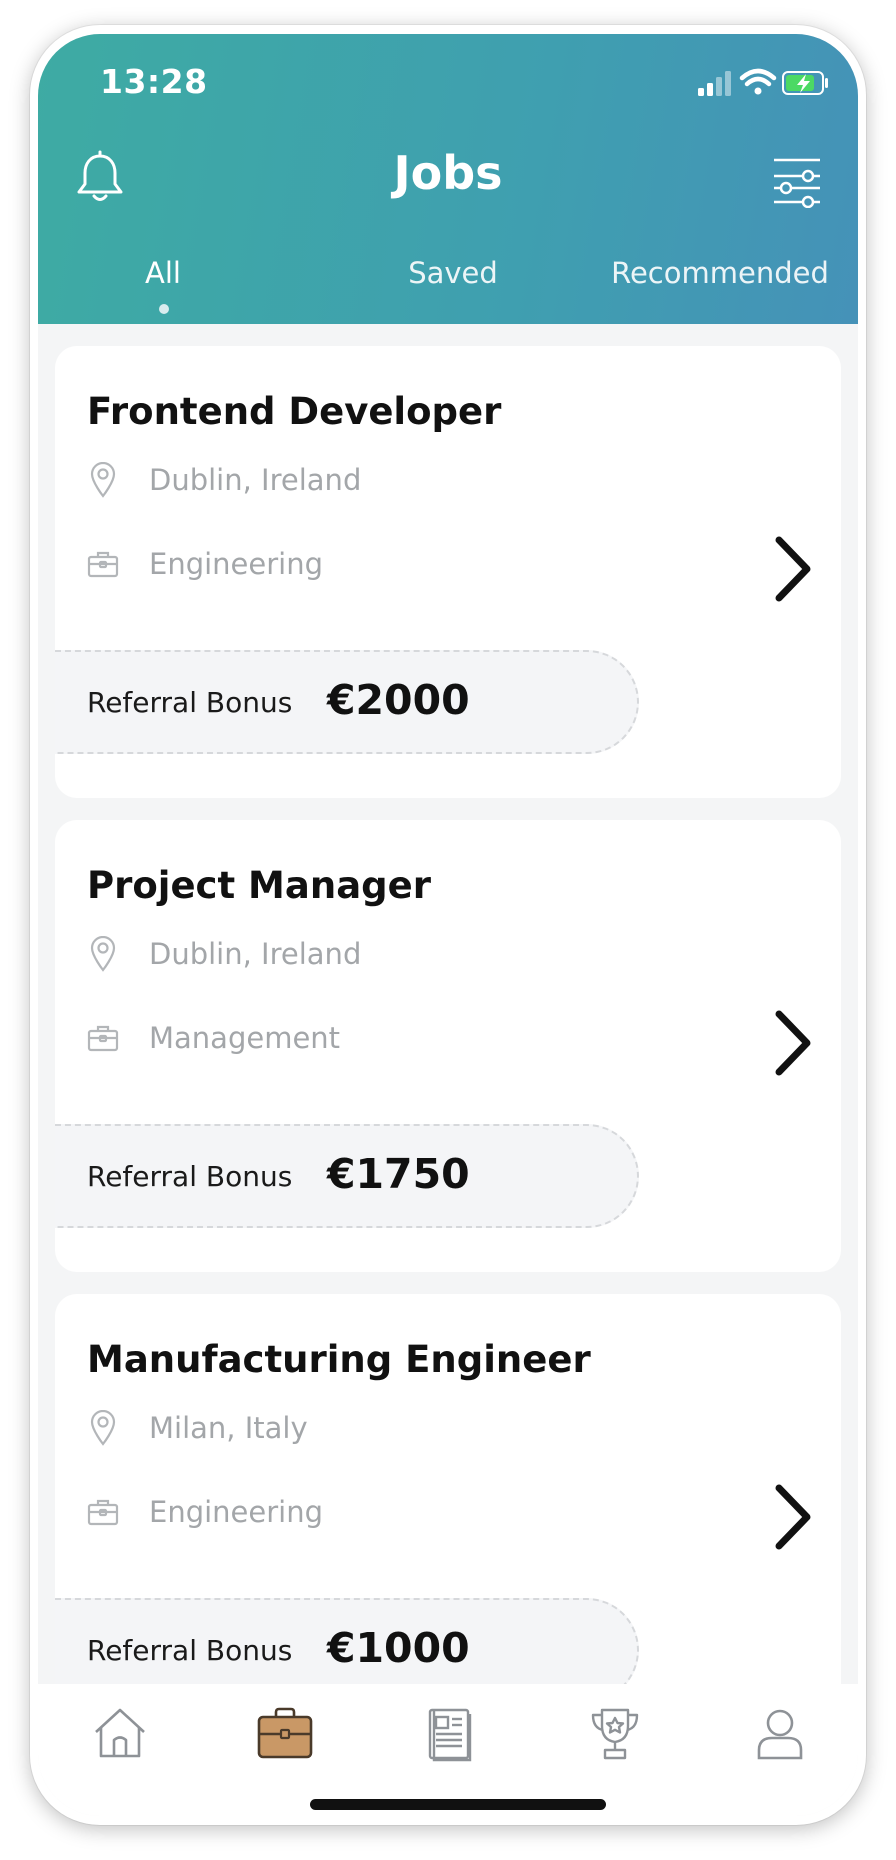 The image size is (896, 1860). Describe the element at coordinates (448, 173) in the screenshot. I see `page-title: Jobs` at that location.